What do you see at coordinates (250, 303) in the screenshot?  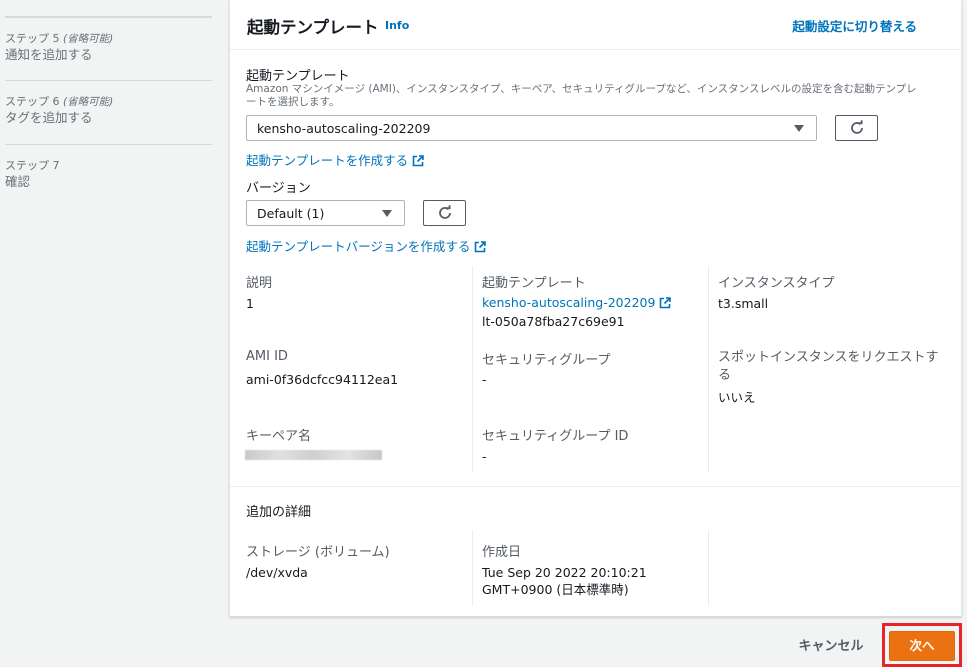 I see `description-value: 1` at bounding box center [250, 303].